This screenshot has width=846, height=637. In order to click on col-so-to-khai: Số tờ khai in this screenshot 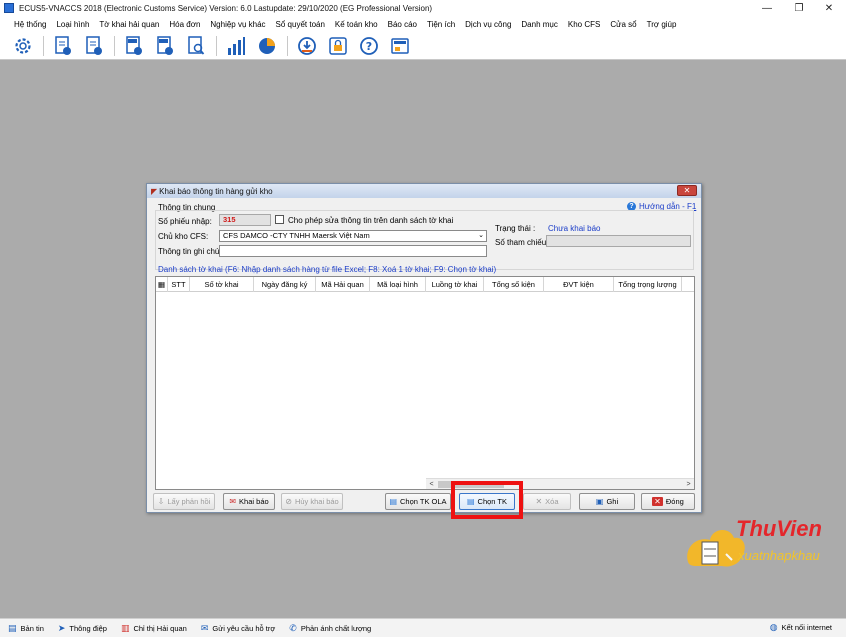, I will do `click(222, 284)`.